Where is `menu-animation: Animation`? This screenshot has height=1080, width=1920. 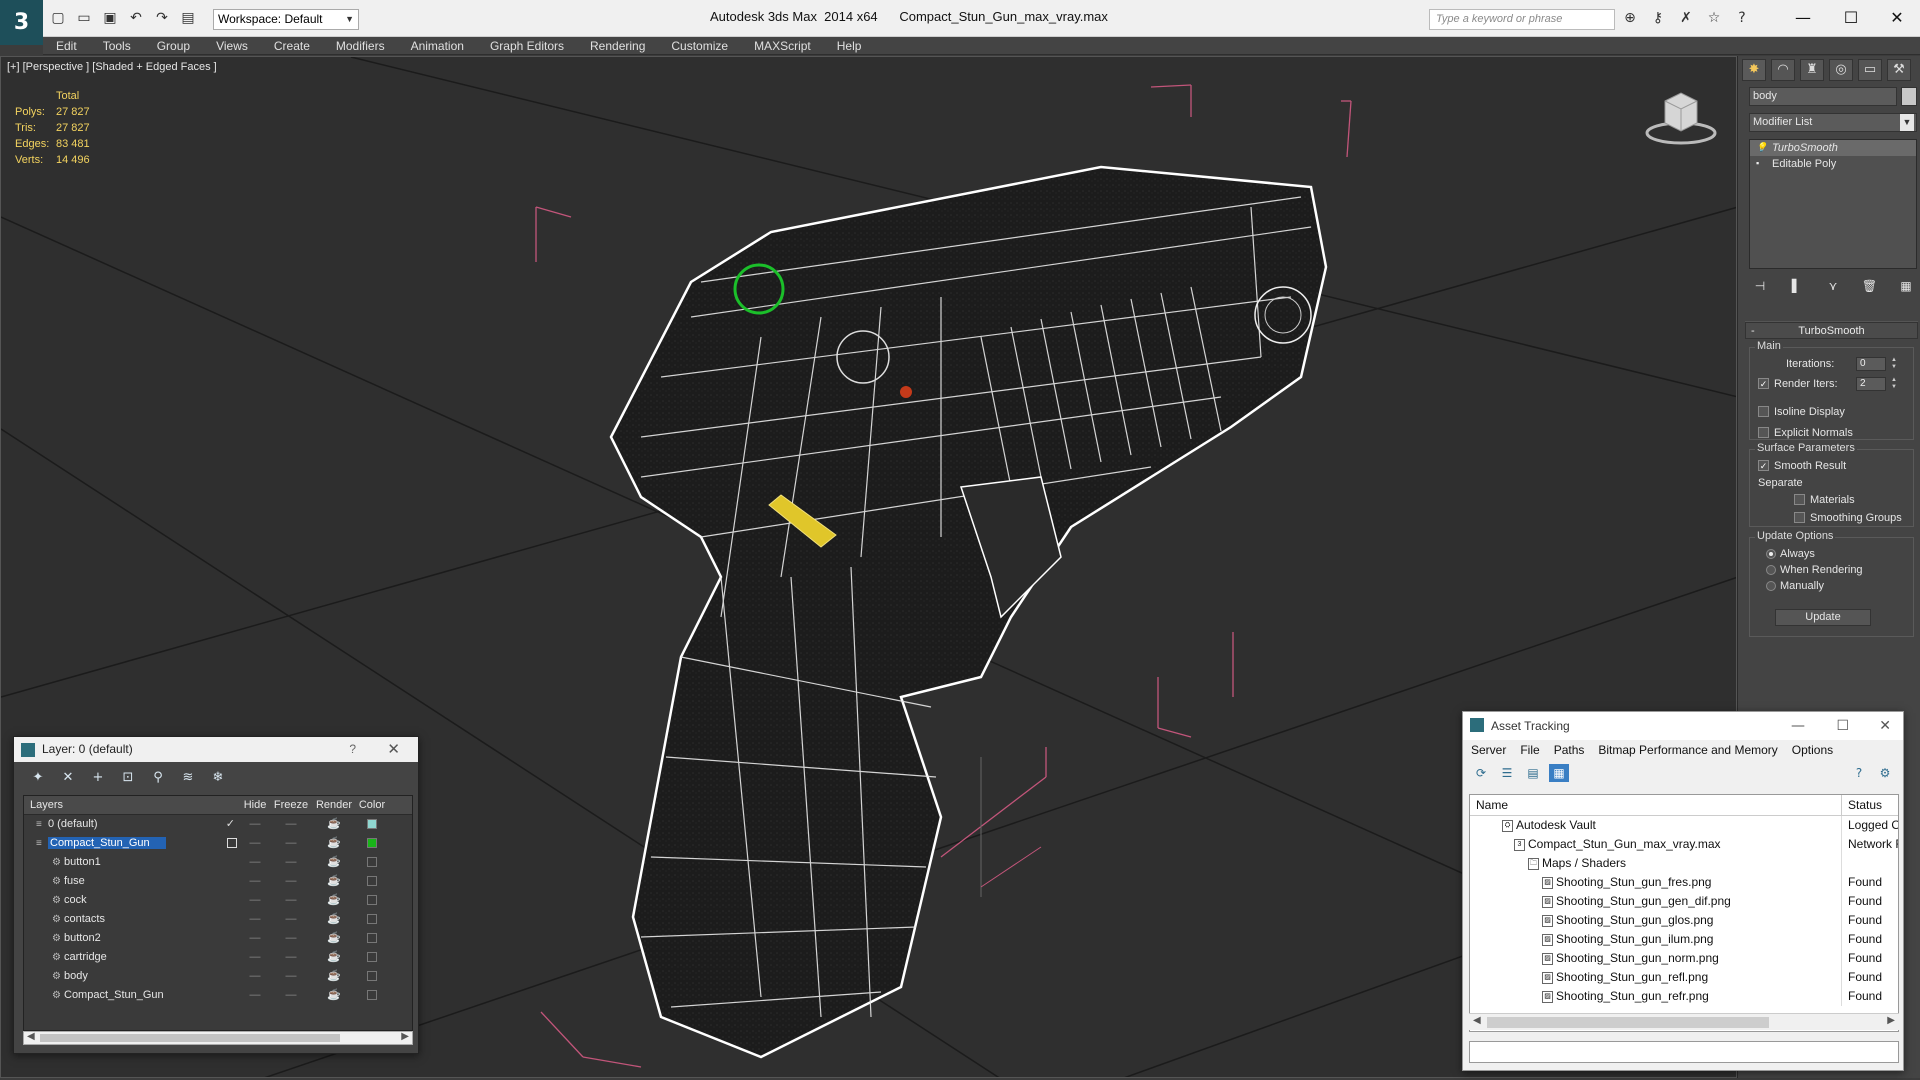
menu-animation: Animation is located at coordinates (437, 46).